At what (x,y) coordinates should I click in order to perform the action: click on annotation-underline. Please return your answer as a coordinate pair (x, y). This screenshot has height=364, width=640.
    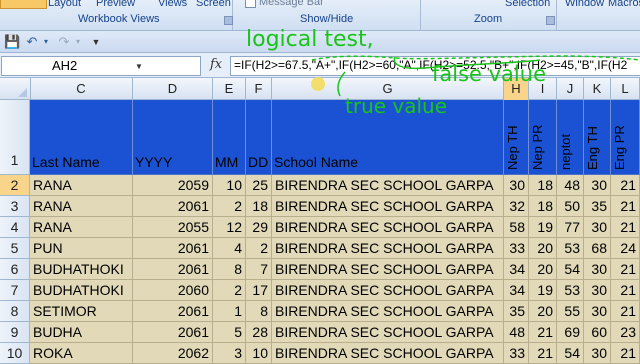
    Looking at the image, I should click on (475, 58).